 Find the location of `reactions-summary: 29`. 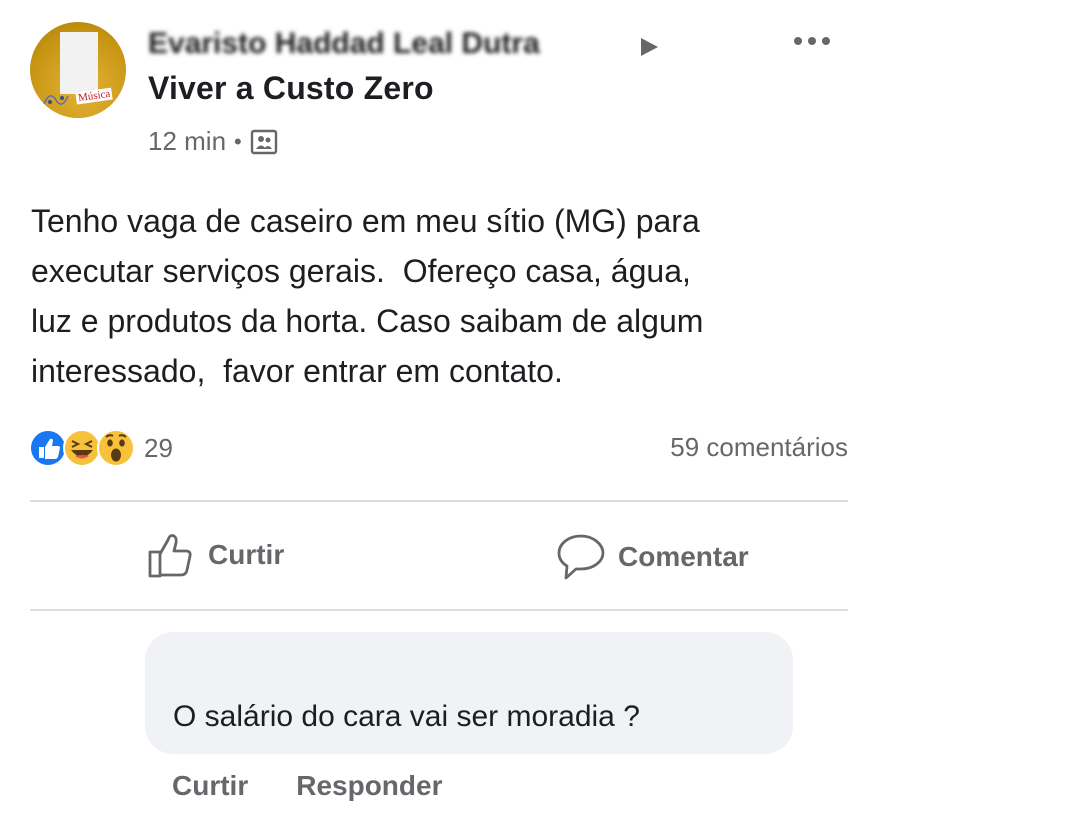

reactions-summary: 29 is located at coordinates (100, 448).